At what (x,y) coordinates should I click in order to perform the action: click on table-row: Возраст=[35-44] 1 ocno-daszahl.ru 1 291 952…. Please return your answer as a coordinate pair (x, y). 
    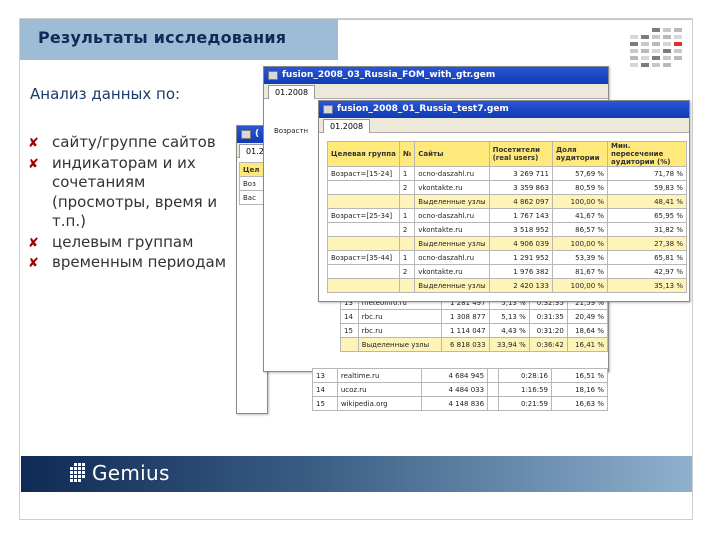
    Looking at the image, I should click on (507, 257).